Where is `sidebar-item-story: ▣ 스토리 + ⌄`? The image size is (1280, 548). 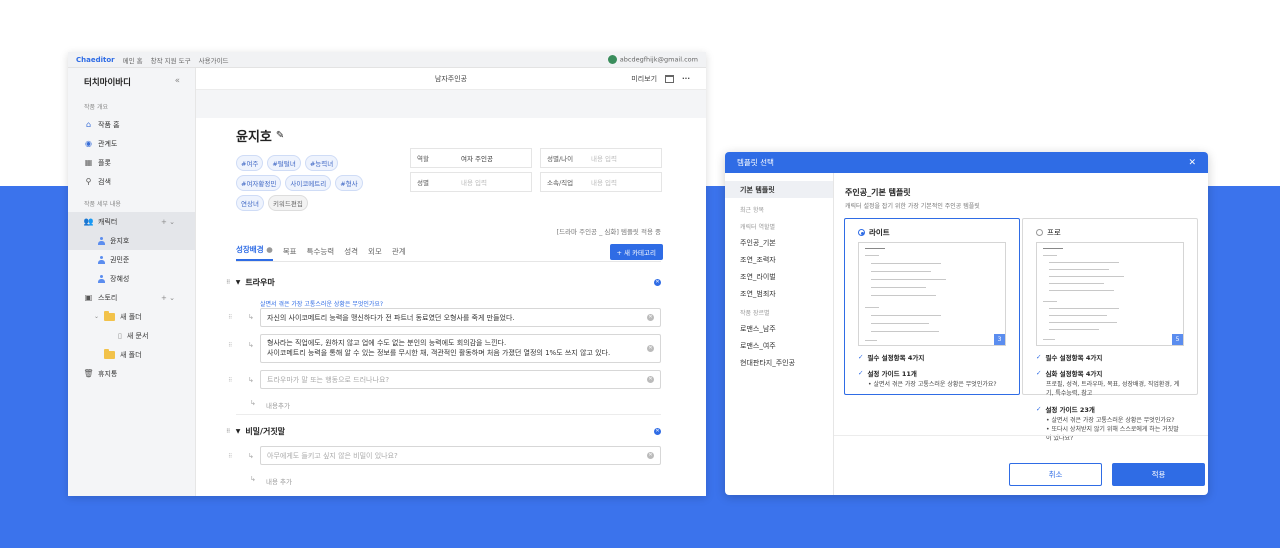
sidebar-item-story: ▣ 스토리 + ⌄ is located at coordinates (131, 297).